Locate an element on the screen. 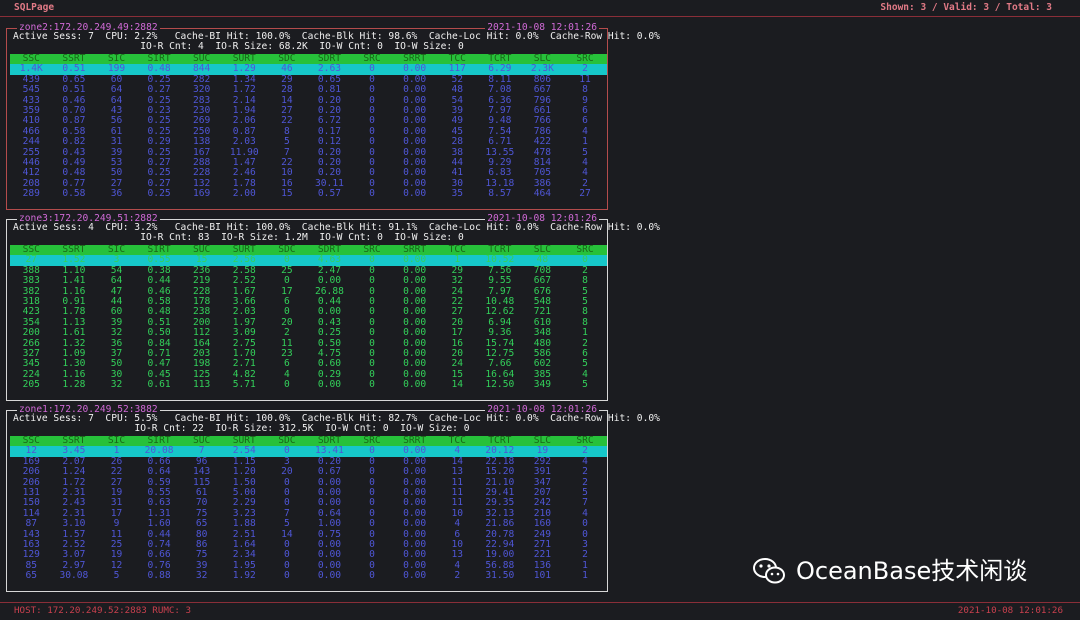 This screenshot has height=620, width=1080. table-row: 65 30.08 5 0.88 32 1.92 0 0.00 0 0.00 2 31.50 101 1 is located at coordinates (308, 576).